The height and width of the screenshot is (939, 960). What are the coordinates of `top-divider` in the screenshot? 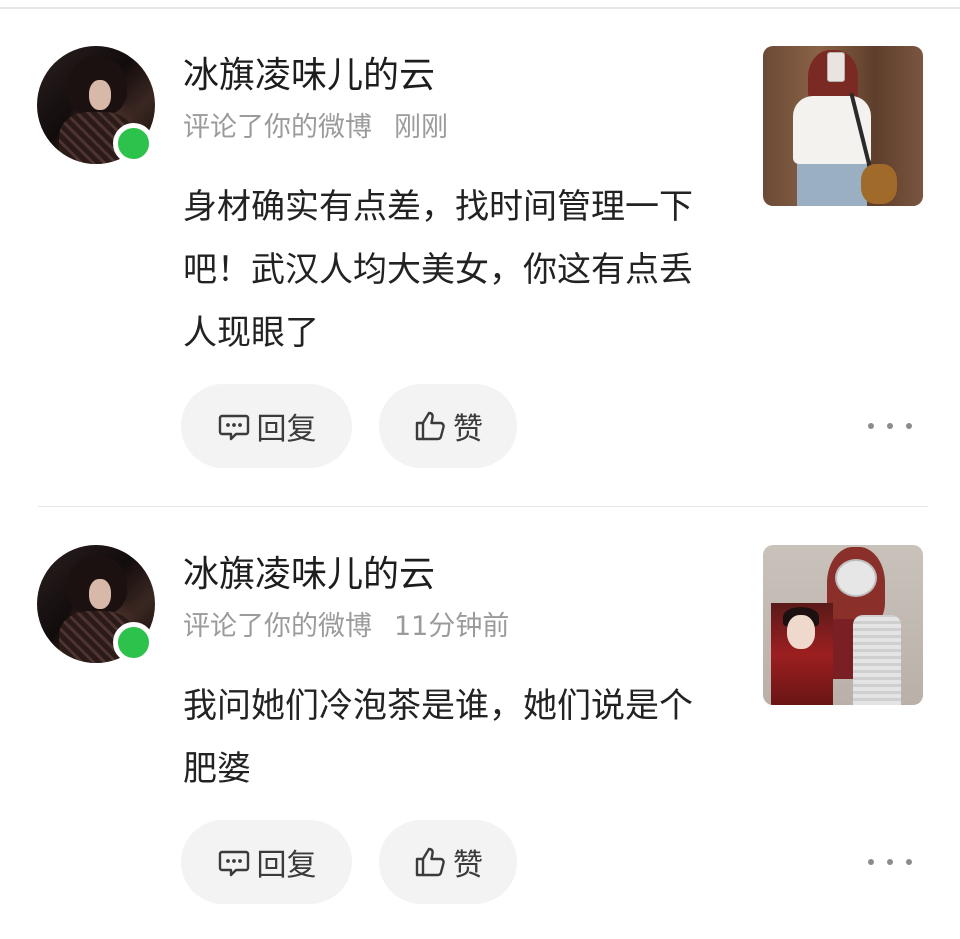 It's located at (480, 8).